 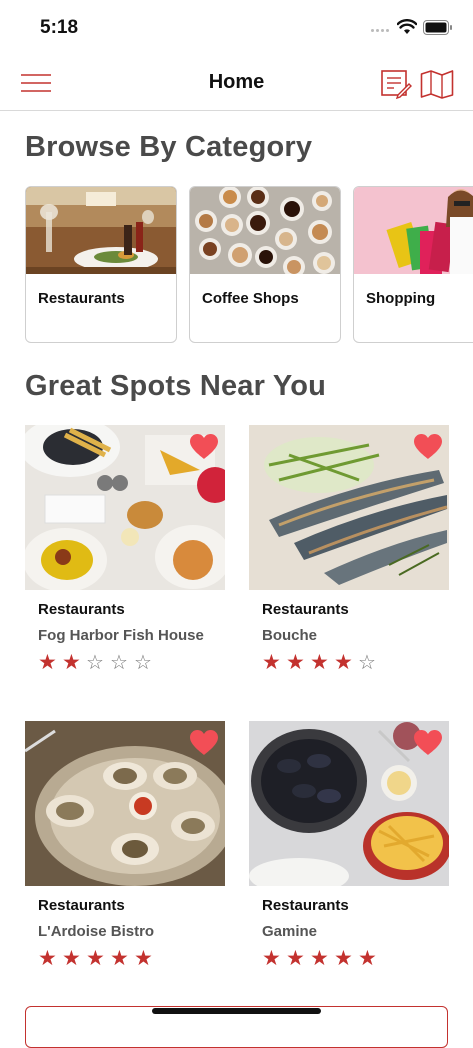 I want to click on spot-name: Bouche, so click(x=290, y=635).